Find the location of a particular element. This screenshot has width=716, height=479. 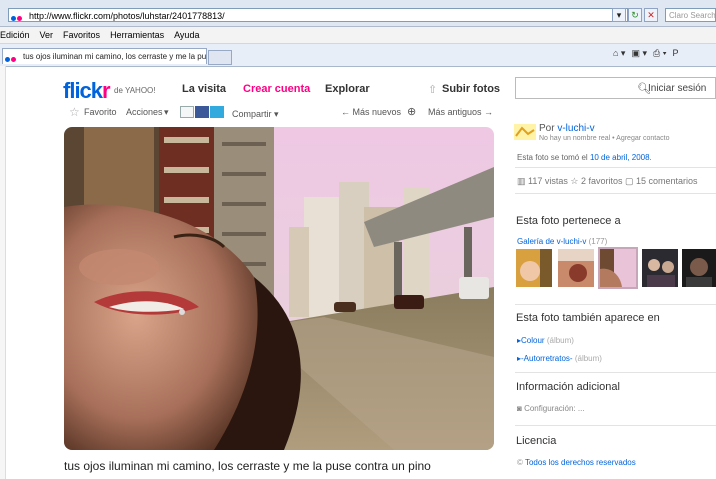

menu-bar: Edición Ver Favoritos Herramientas Ayuda is located at coordinates (358, 35).